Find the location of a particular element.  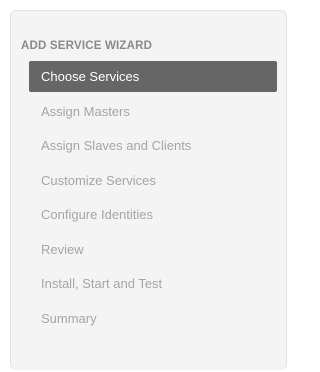

wizard-step-configure-identities: Configure Identities is located at coordinates (153, 216).